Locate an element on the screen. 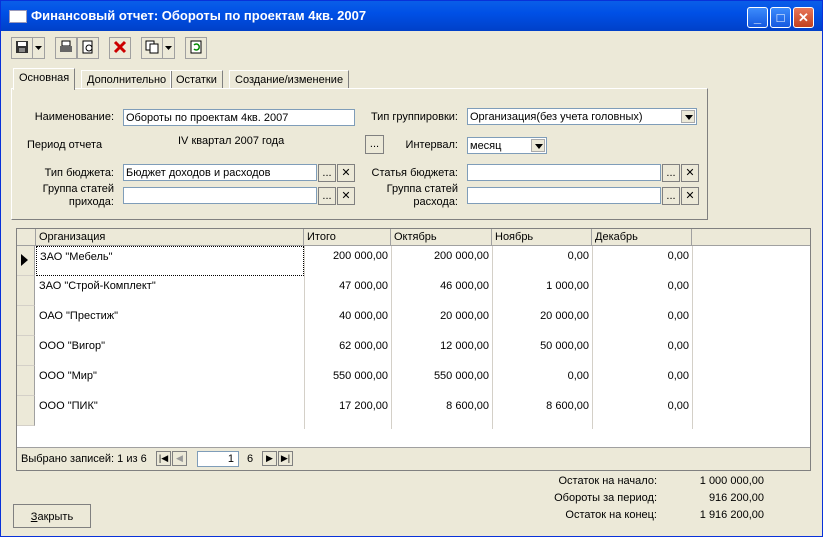 The width and height of the screenshot is (823, 537). table-cell-amount: 62 000,00 is located at coordinates (347, 351).